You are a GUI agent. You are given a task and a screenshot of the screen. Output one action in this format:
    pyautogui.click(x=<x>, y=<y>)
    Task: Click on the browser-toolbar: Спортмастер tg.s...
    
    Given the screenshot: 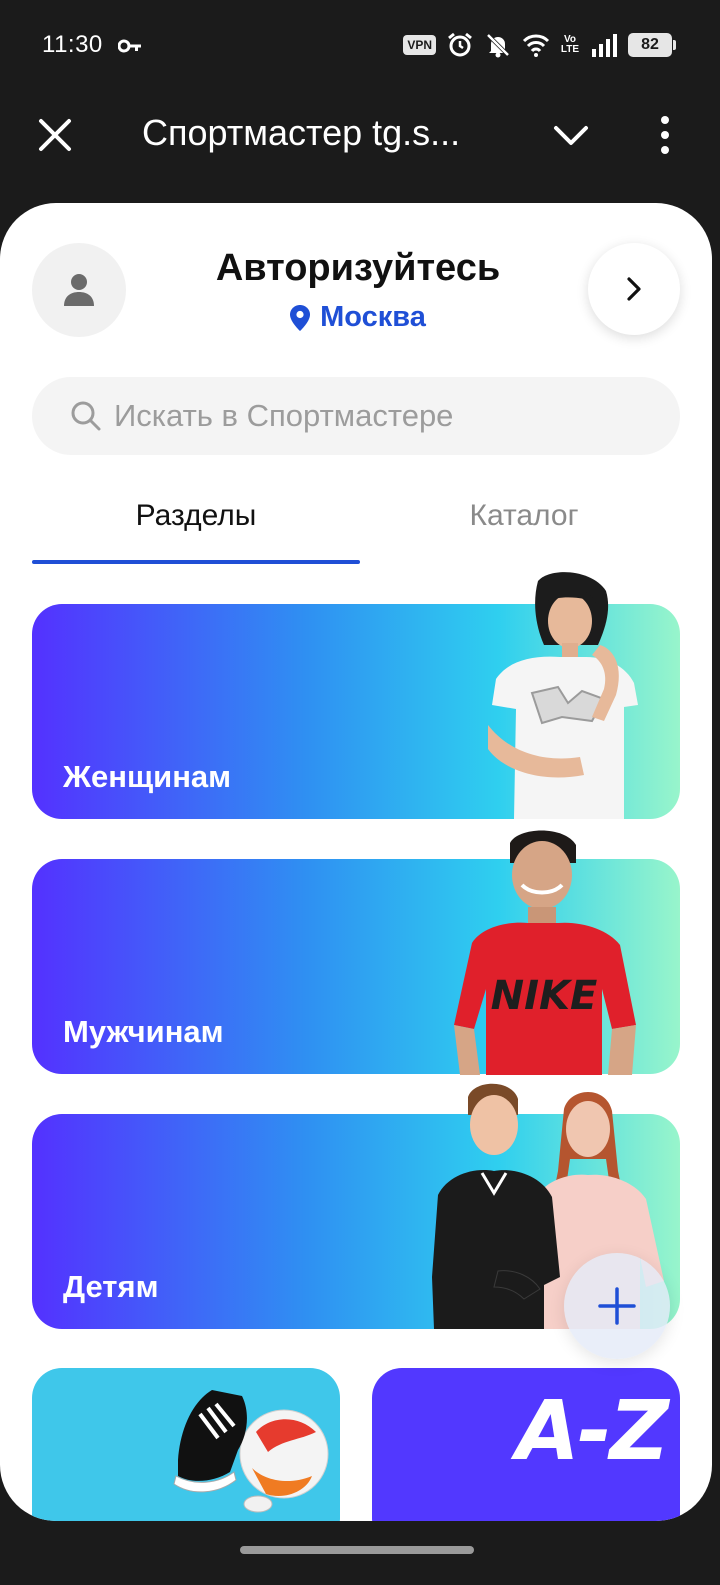 What is the action you would take?
    pyautogui.click(x=360, y=140)
    